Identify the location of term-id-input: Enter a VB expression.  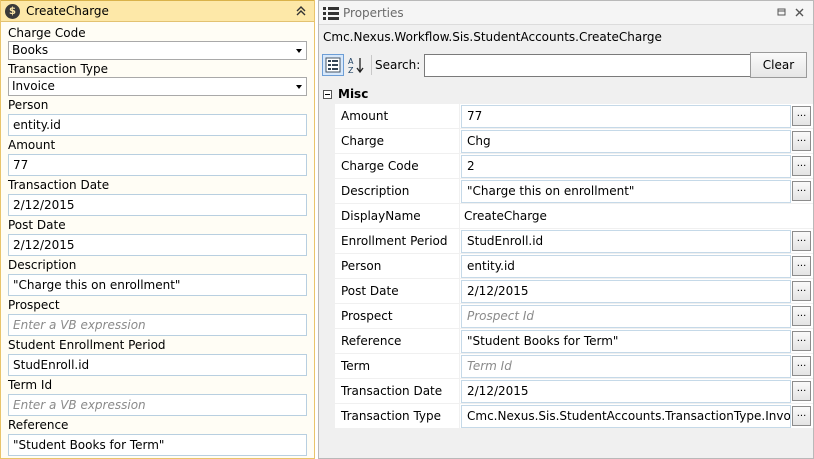
(157, 405).